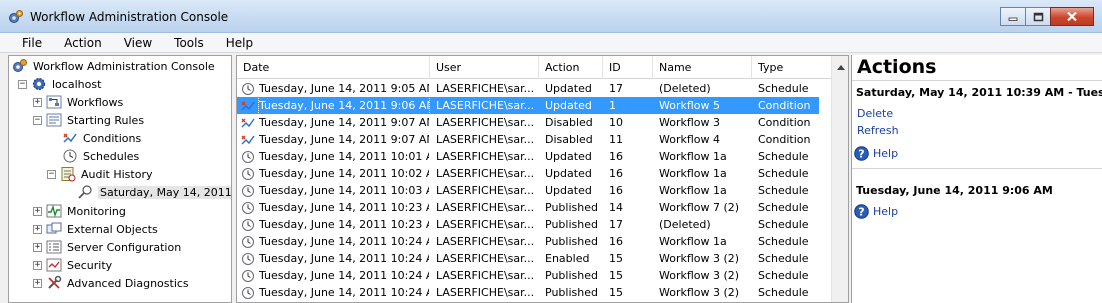 This screenshot has width=1102, height=303. I want to click on column-header-id: ID, so click(628, 67).